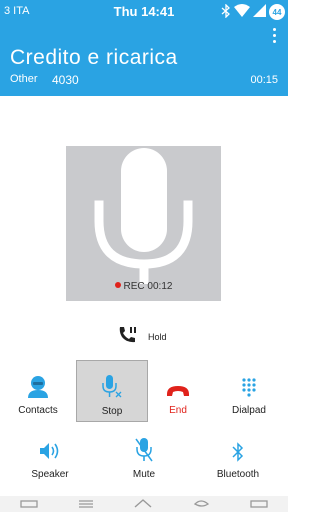 The height and width of the screenshot is (513, 320). What do you see at coordinates (178, 410) in the screenshot?
I see `end-label: End` at bounding box center [178, 410].